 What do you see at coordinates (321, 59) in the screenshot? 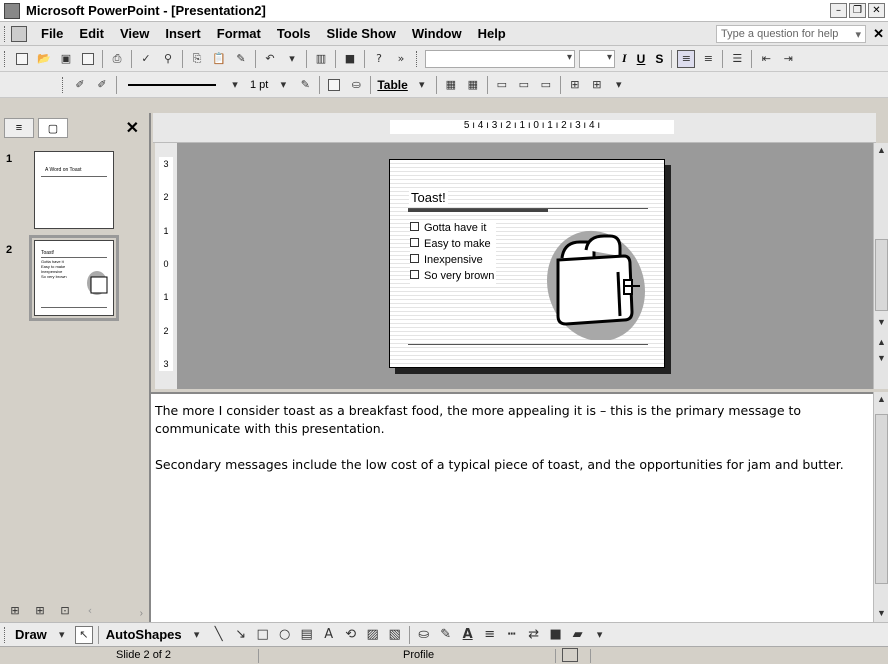
I see `insert-chart-icon: ▥` at bounding box center [321, 59].